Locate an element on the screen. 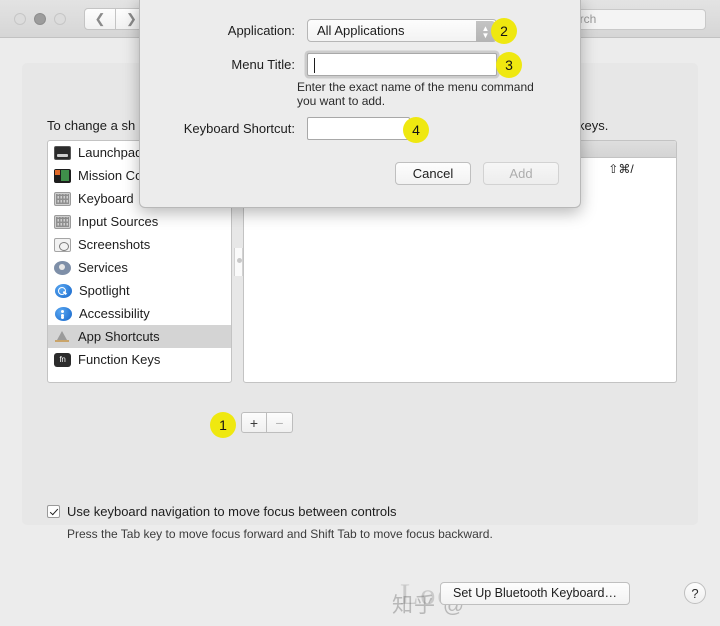 The image size is (720, 626). close-button is located at coordinates (20, 19).